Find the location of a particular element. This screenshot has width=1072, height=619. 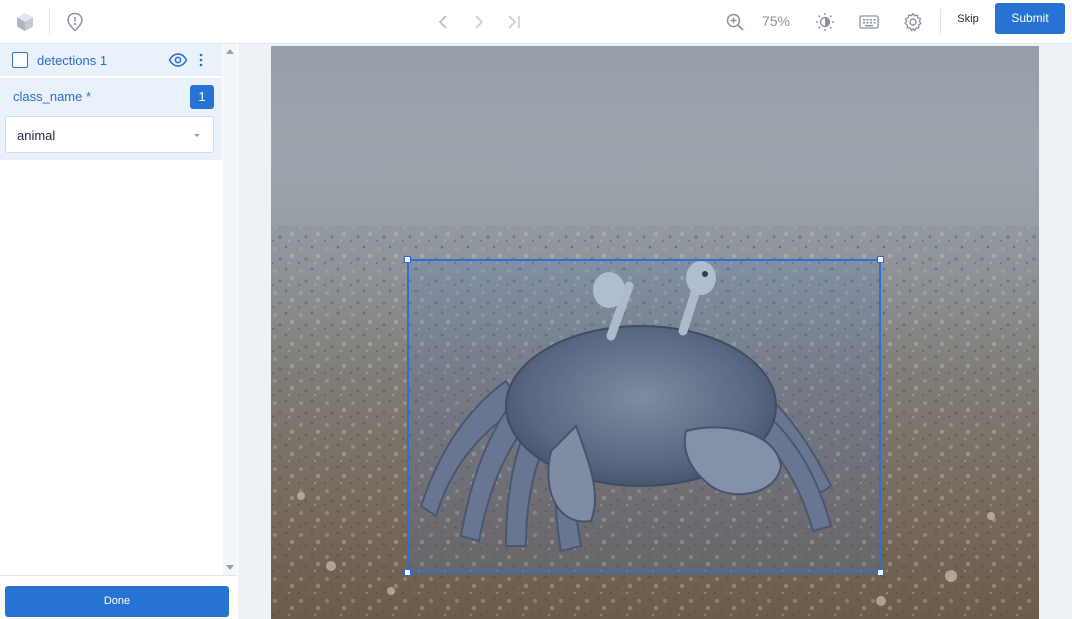

attribute-panel: class_name * 1 animal is located at coordinates (111, 119).